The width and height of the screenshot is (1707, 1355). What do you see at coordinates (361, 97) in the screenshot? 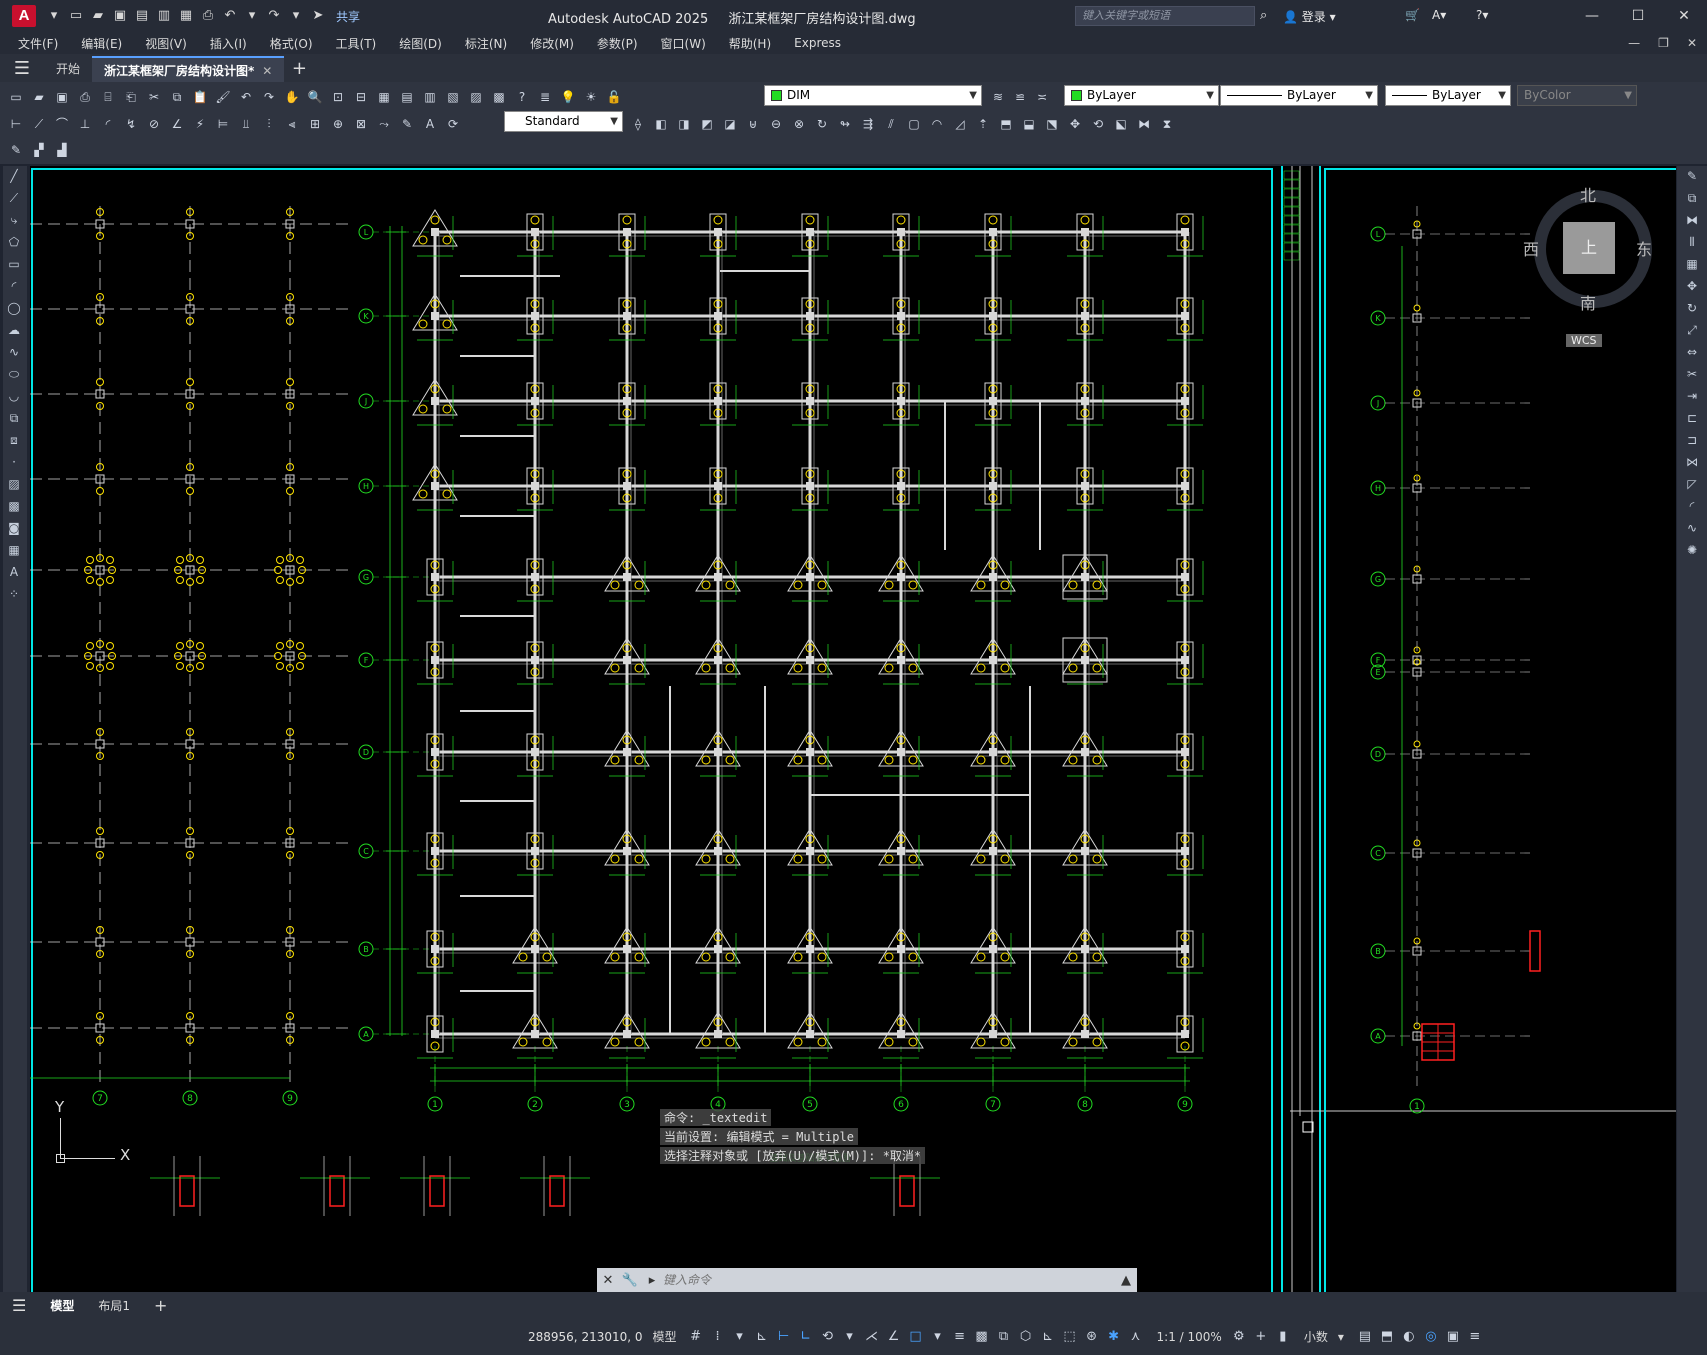
I see `zoom-previous-icon: ⊟` at bounding box center [361, 97].